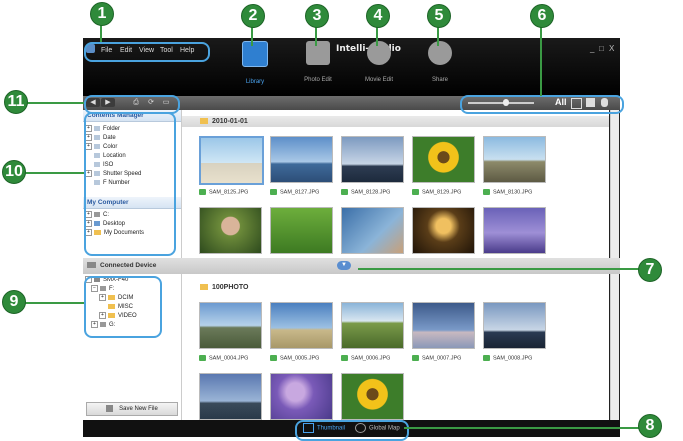 The height and width of the screenshot is (441, 683). I want to click on file-name: SAM_8125.JPG, so click(223, 192).